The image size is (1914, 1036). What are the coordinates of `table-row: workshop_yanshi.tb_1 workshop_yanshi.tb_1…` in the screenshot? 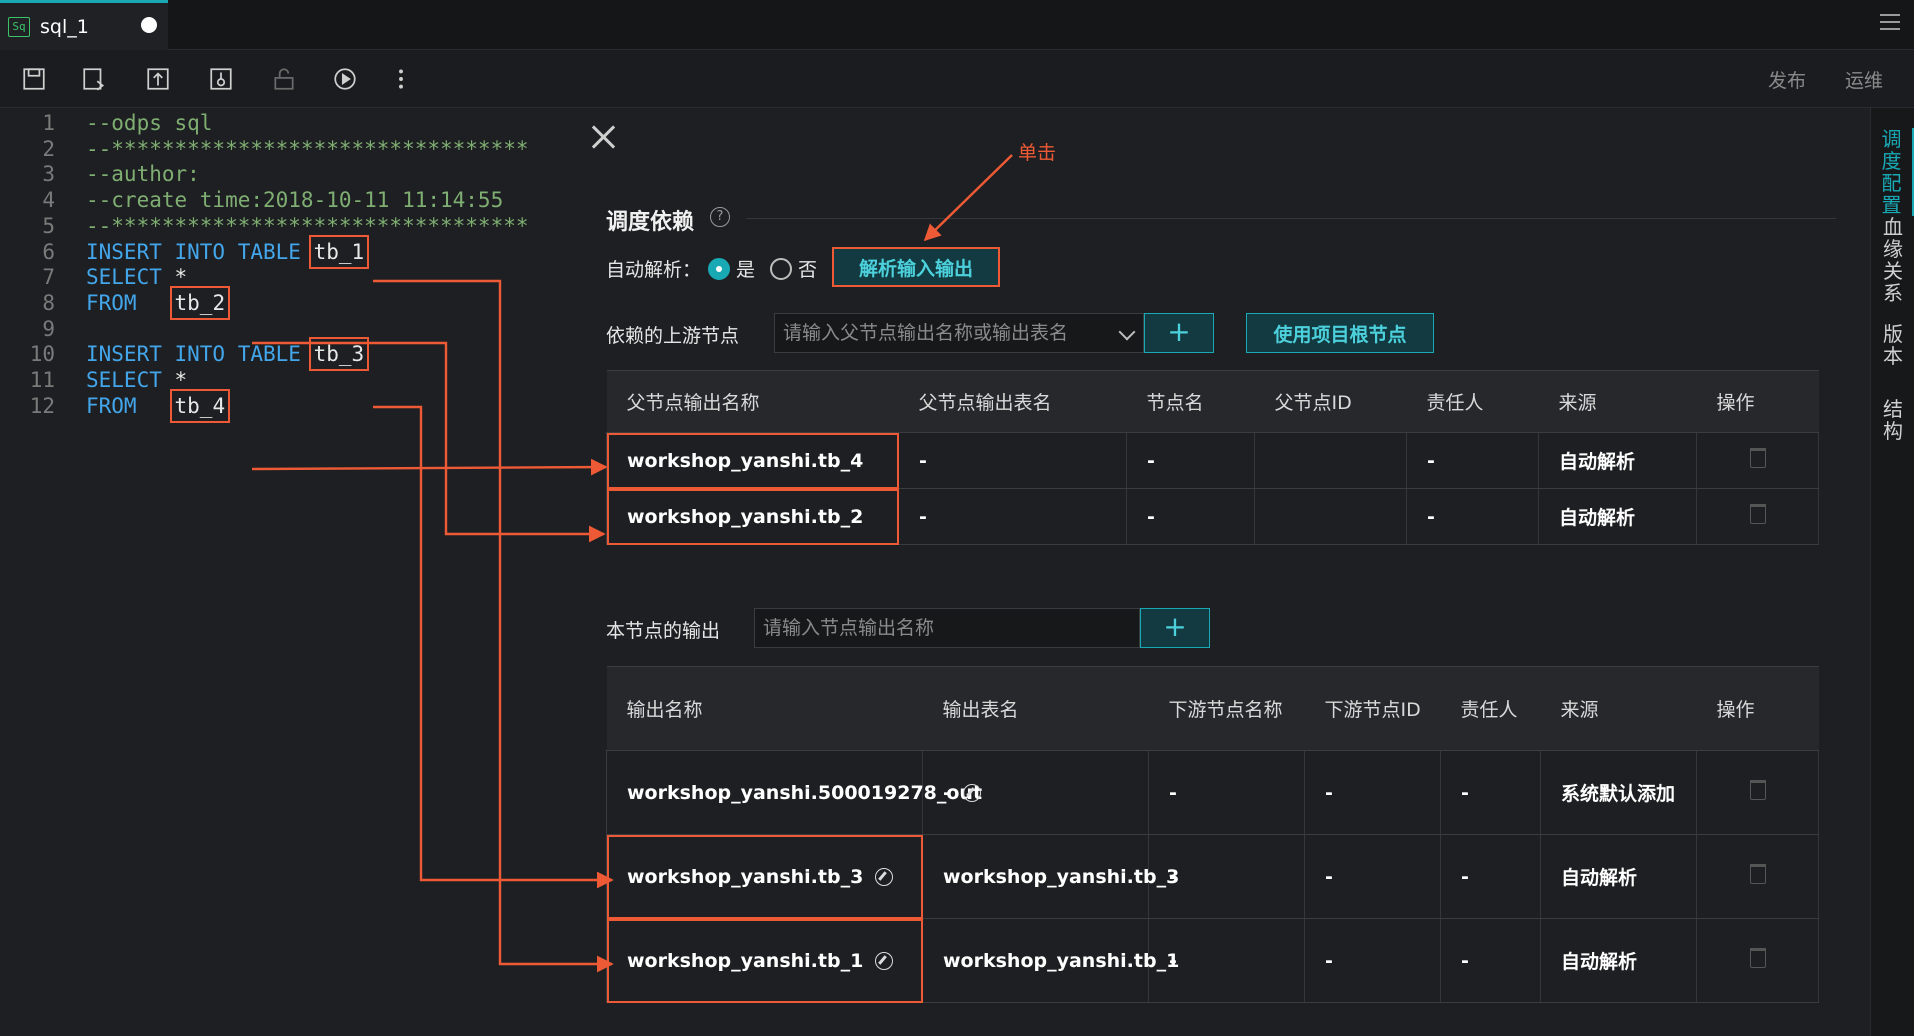 It's located at (1212, 960).